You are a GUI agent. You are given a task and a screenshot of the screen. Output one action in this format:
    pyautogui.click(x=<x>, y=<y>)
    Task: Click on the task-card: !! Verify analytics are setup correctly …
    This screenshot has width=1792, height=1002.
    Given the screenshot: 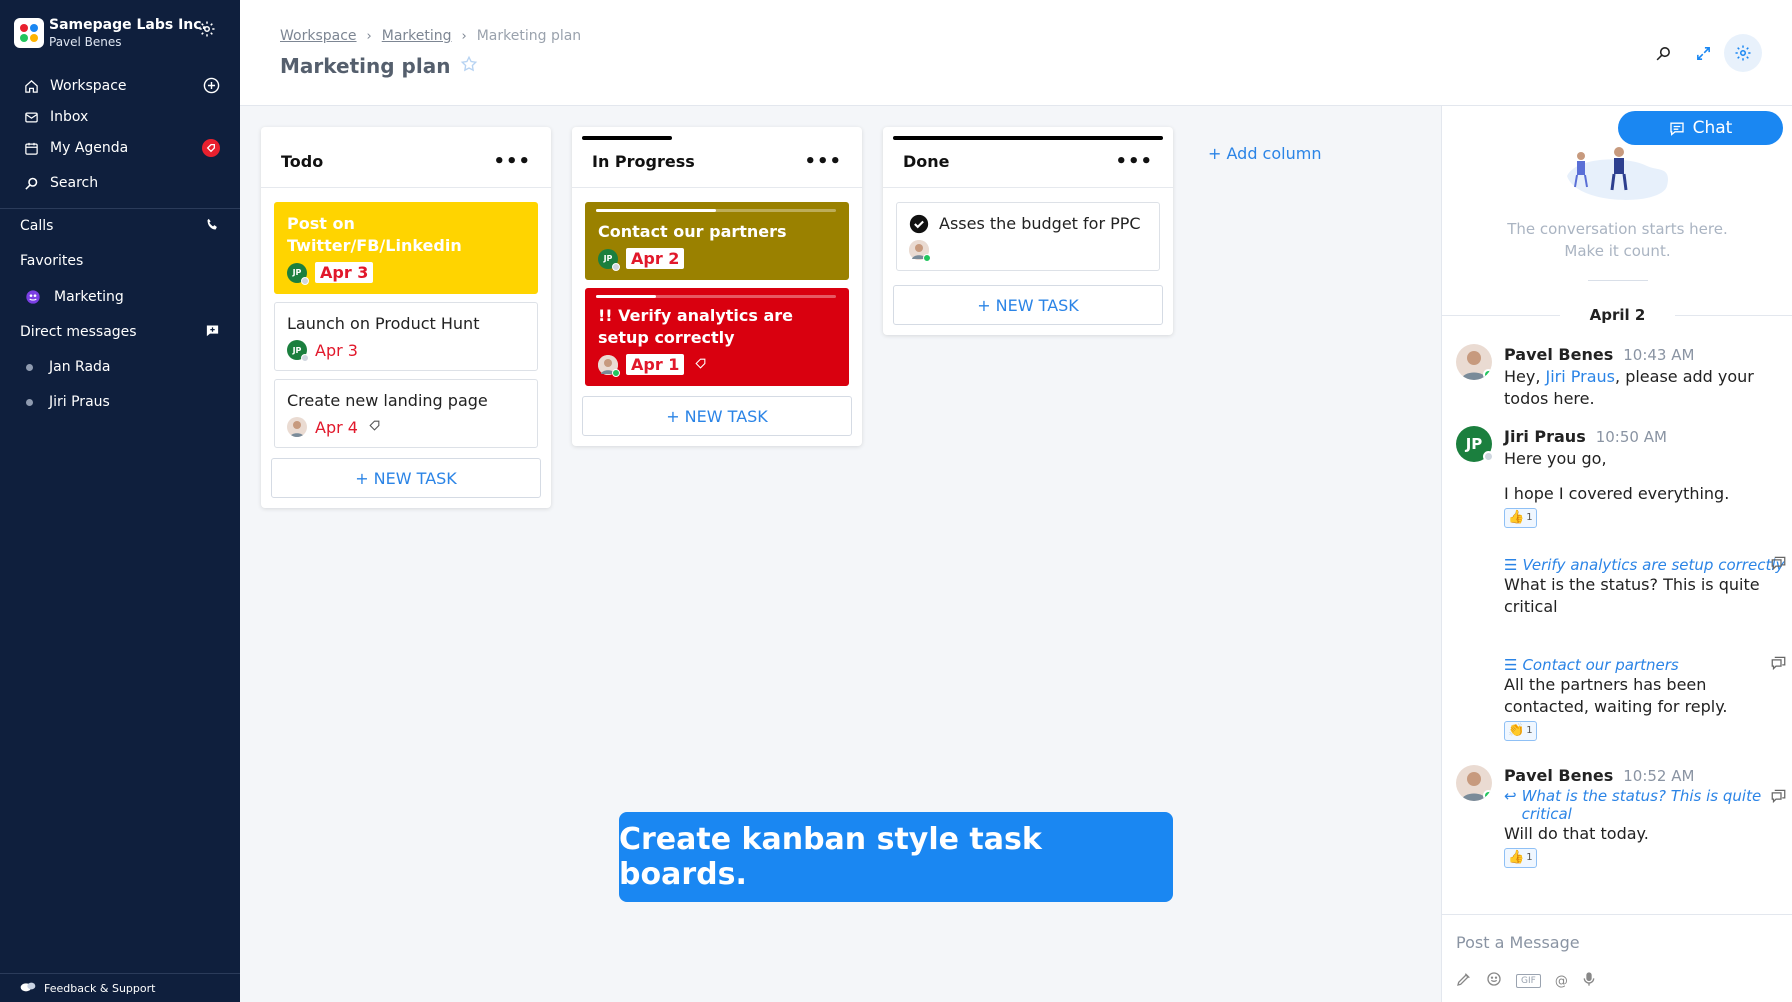 What is the action you would take?
    pyautogui.click(x=717, y=337)
    